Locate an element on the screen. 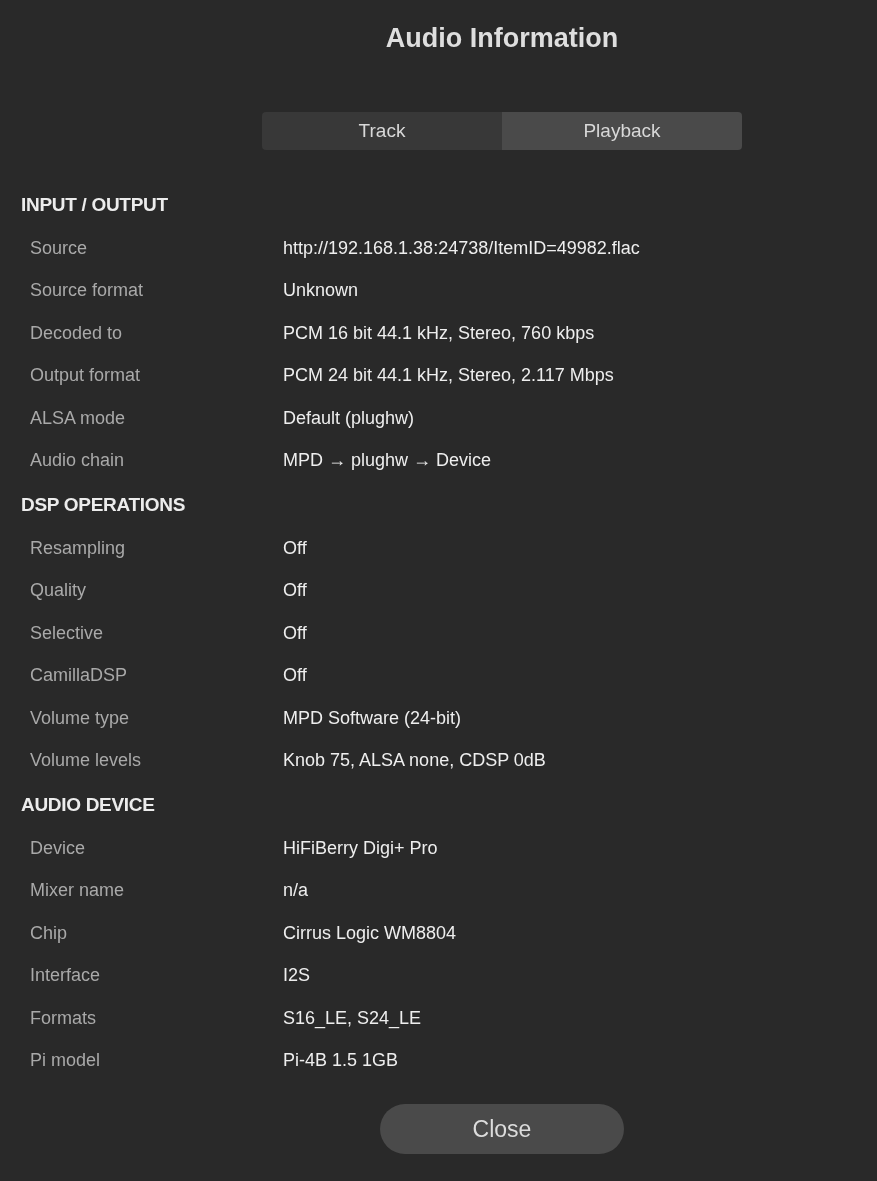  field-label: ALSA mode is located at coordinates (78, 417).